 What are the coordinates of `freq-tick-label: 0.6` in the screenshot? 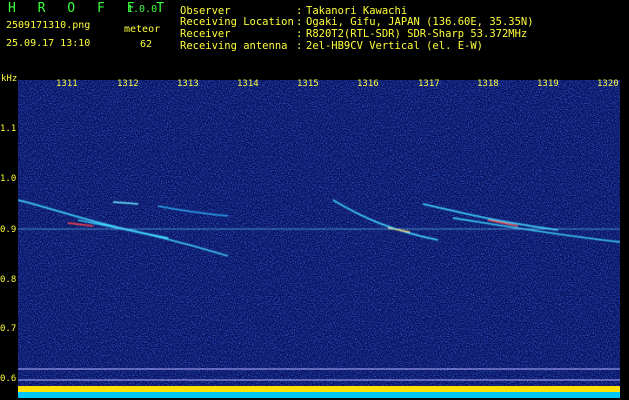 It's located at (8, 379).